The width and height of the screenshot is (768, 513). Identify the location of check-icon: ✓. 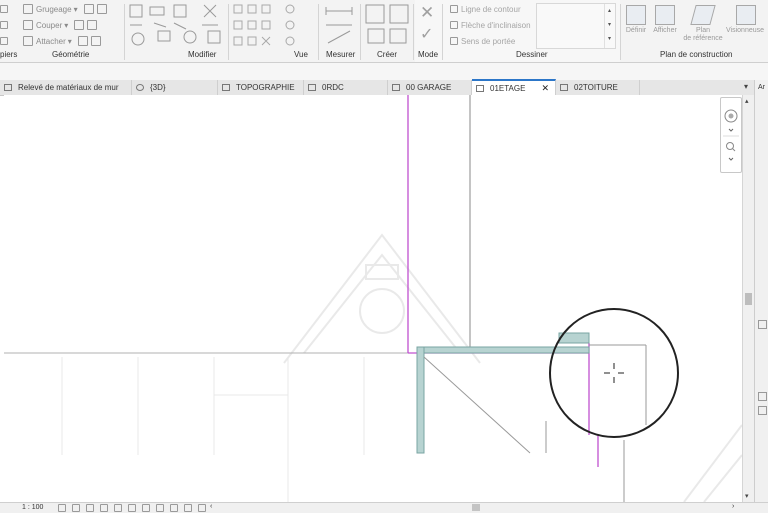
(426, 35).